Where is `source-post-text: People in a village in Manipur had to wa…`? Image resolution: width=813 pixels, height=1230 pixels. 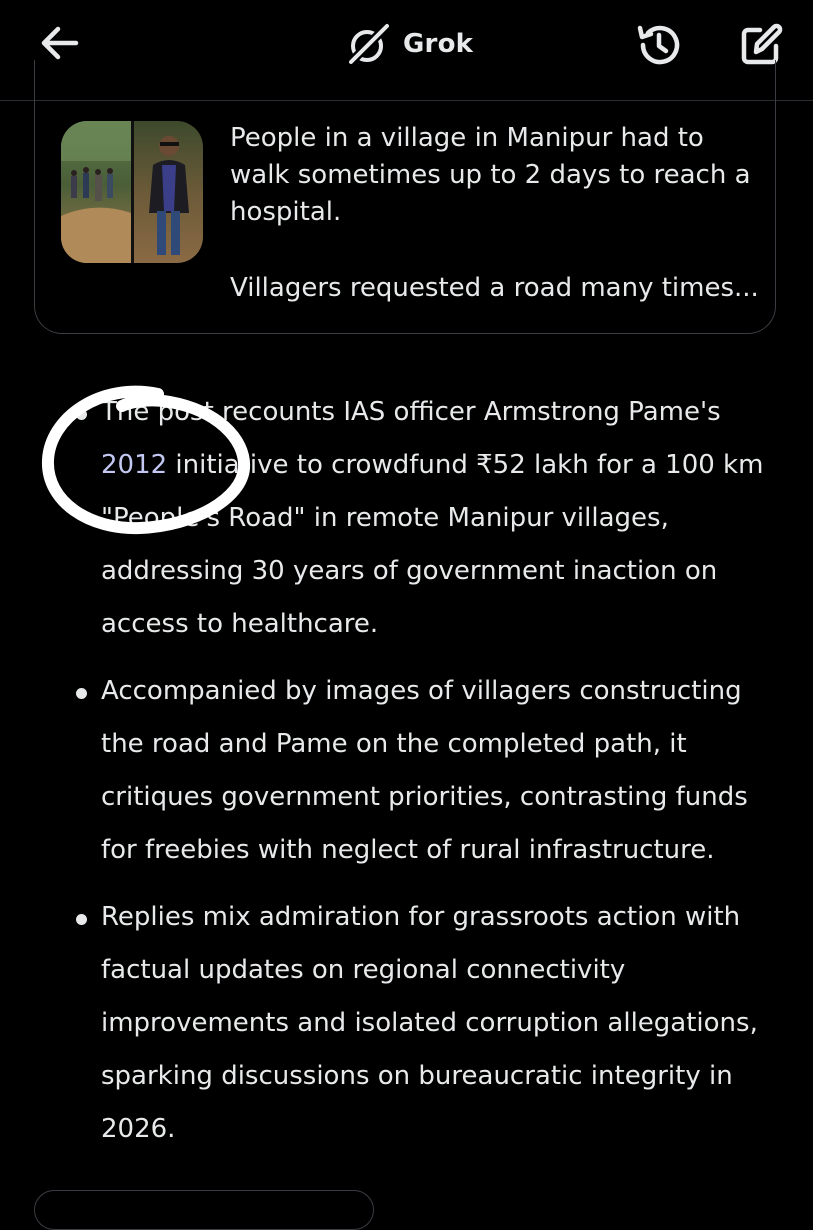 source-post-text: People in a village in Manipur had to wa… is located at coordinates (495, 213).